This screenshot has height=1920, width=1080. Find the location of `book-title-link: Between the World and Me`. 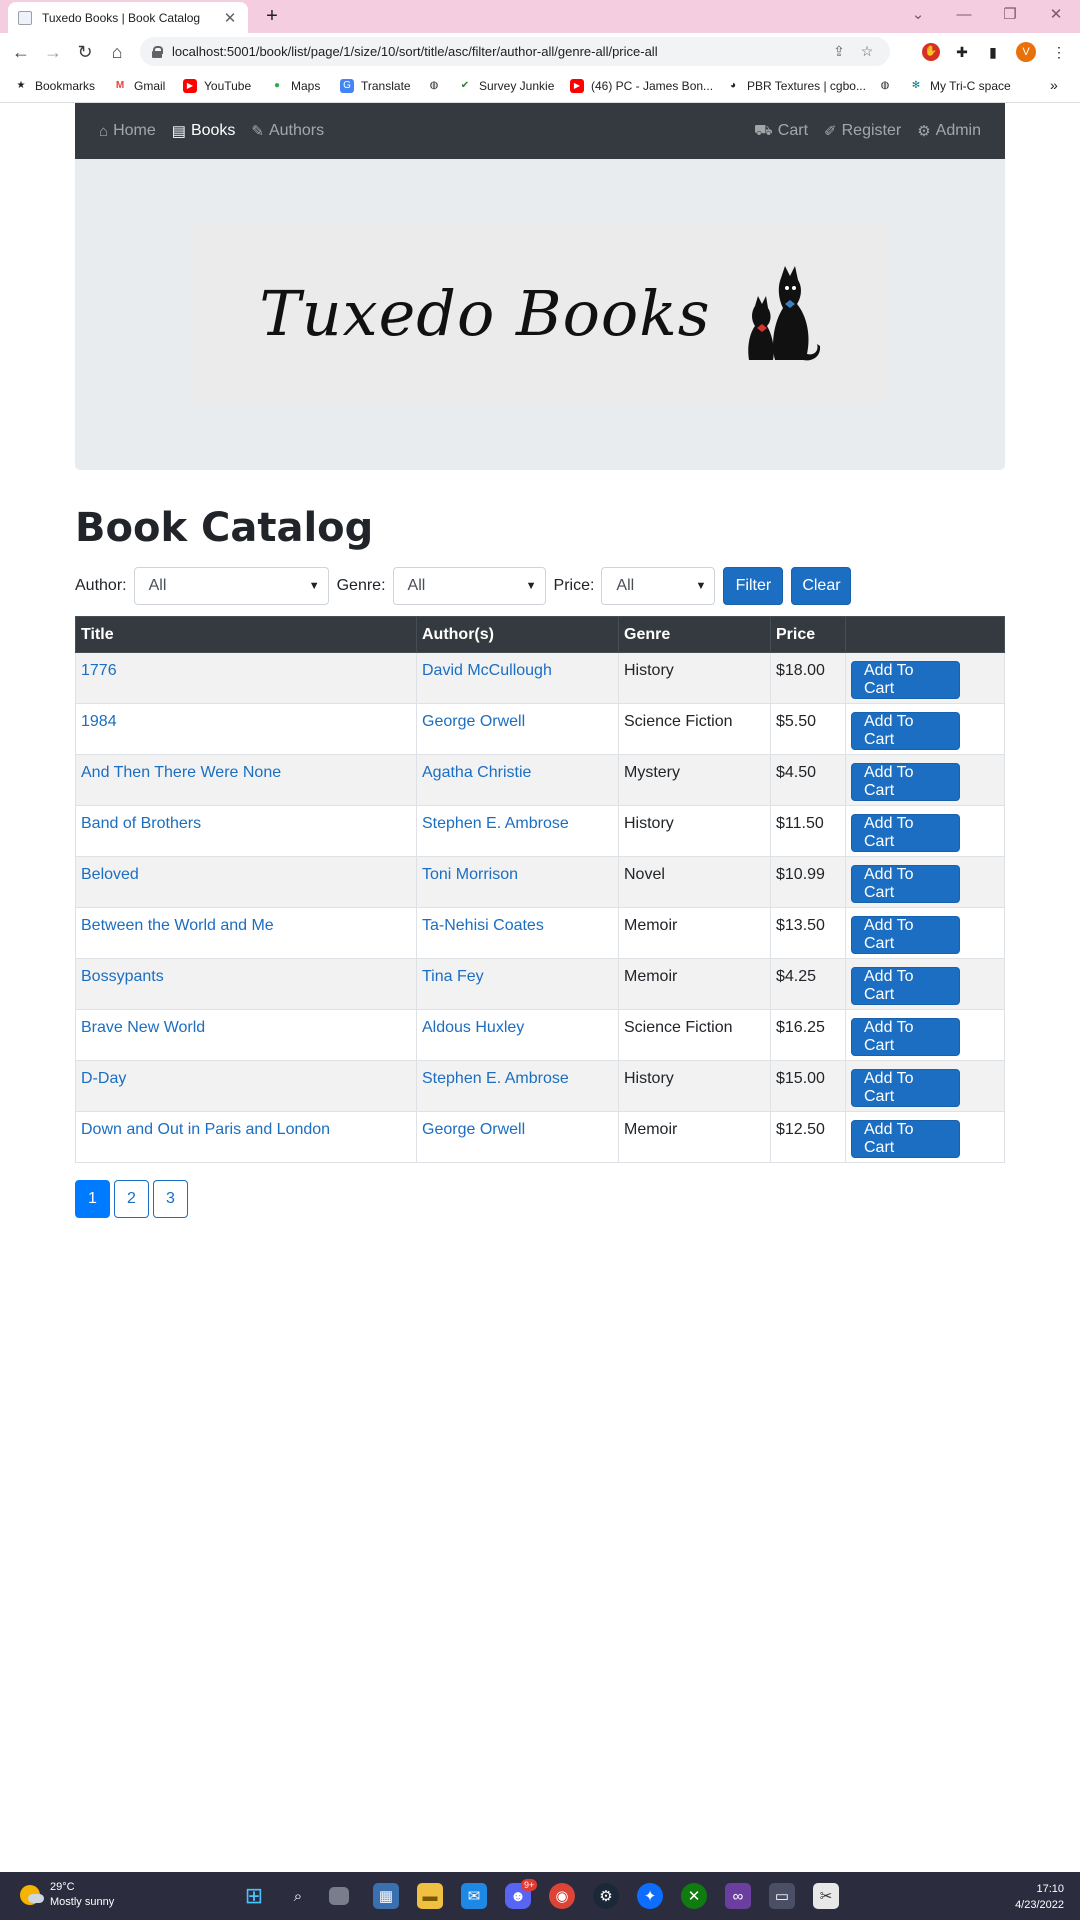

book-title-link: Between the World and Me is located at coordinates (177, 925).